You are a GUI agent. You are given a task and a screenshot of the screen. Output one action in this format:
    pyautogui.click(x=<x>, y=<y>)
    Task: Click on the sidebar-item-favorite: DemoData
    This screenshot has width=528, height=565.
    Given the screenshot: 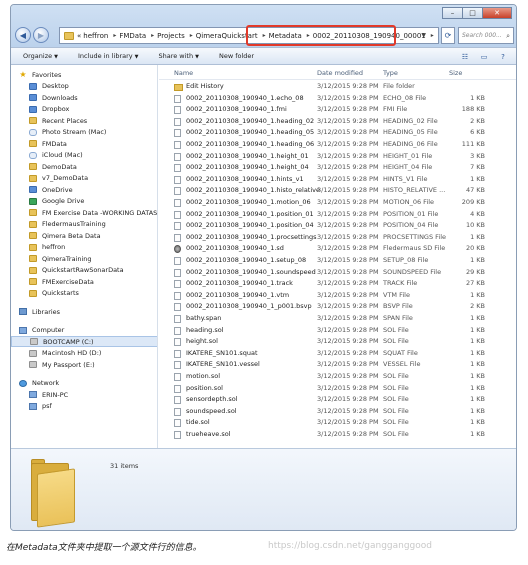 What is the action you would take?
    pyautogui.click(x=84, y=166)
    